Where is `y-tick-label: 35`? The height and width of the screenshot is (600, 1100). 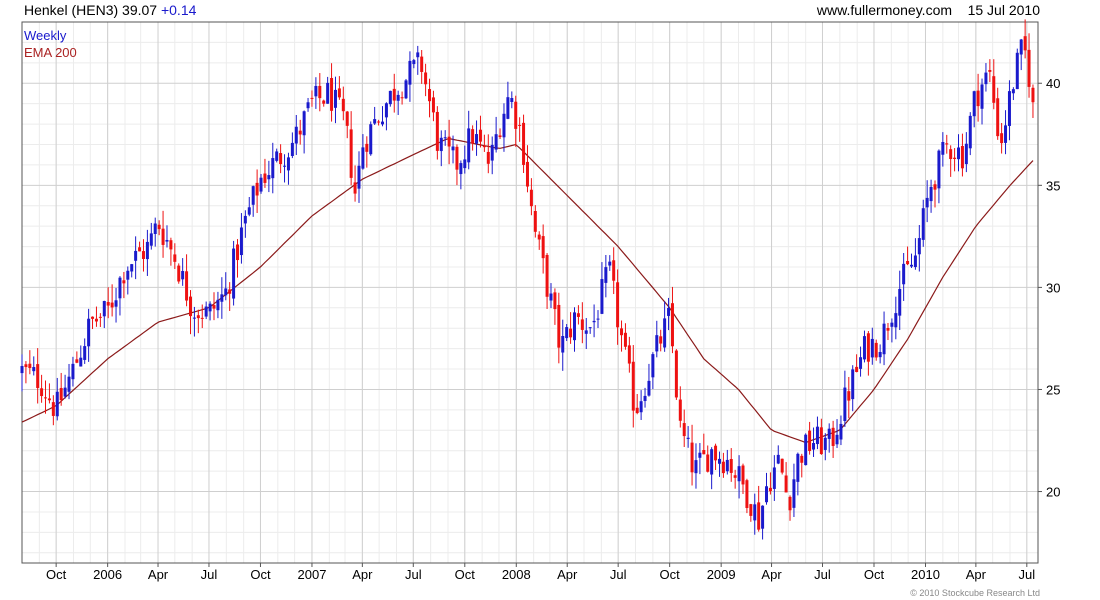 y-tick-label: 35 is located at coordinates (1053, 185).